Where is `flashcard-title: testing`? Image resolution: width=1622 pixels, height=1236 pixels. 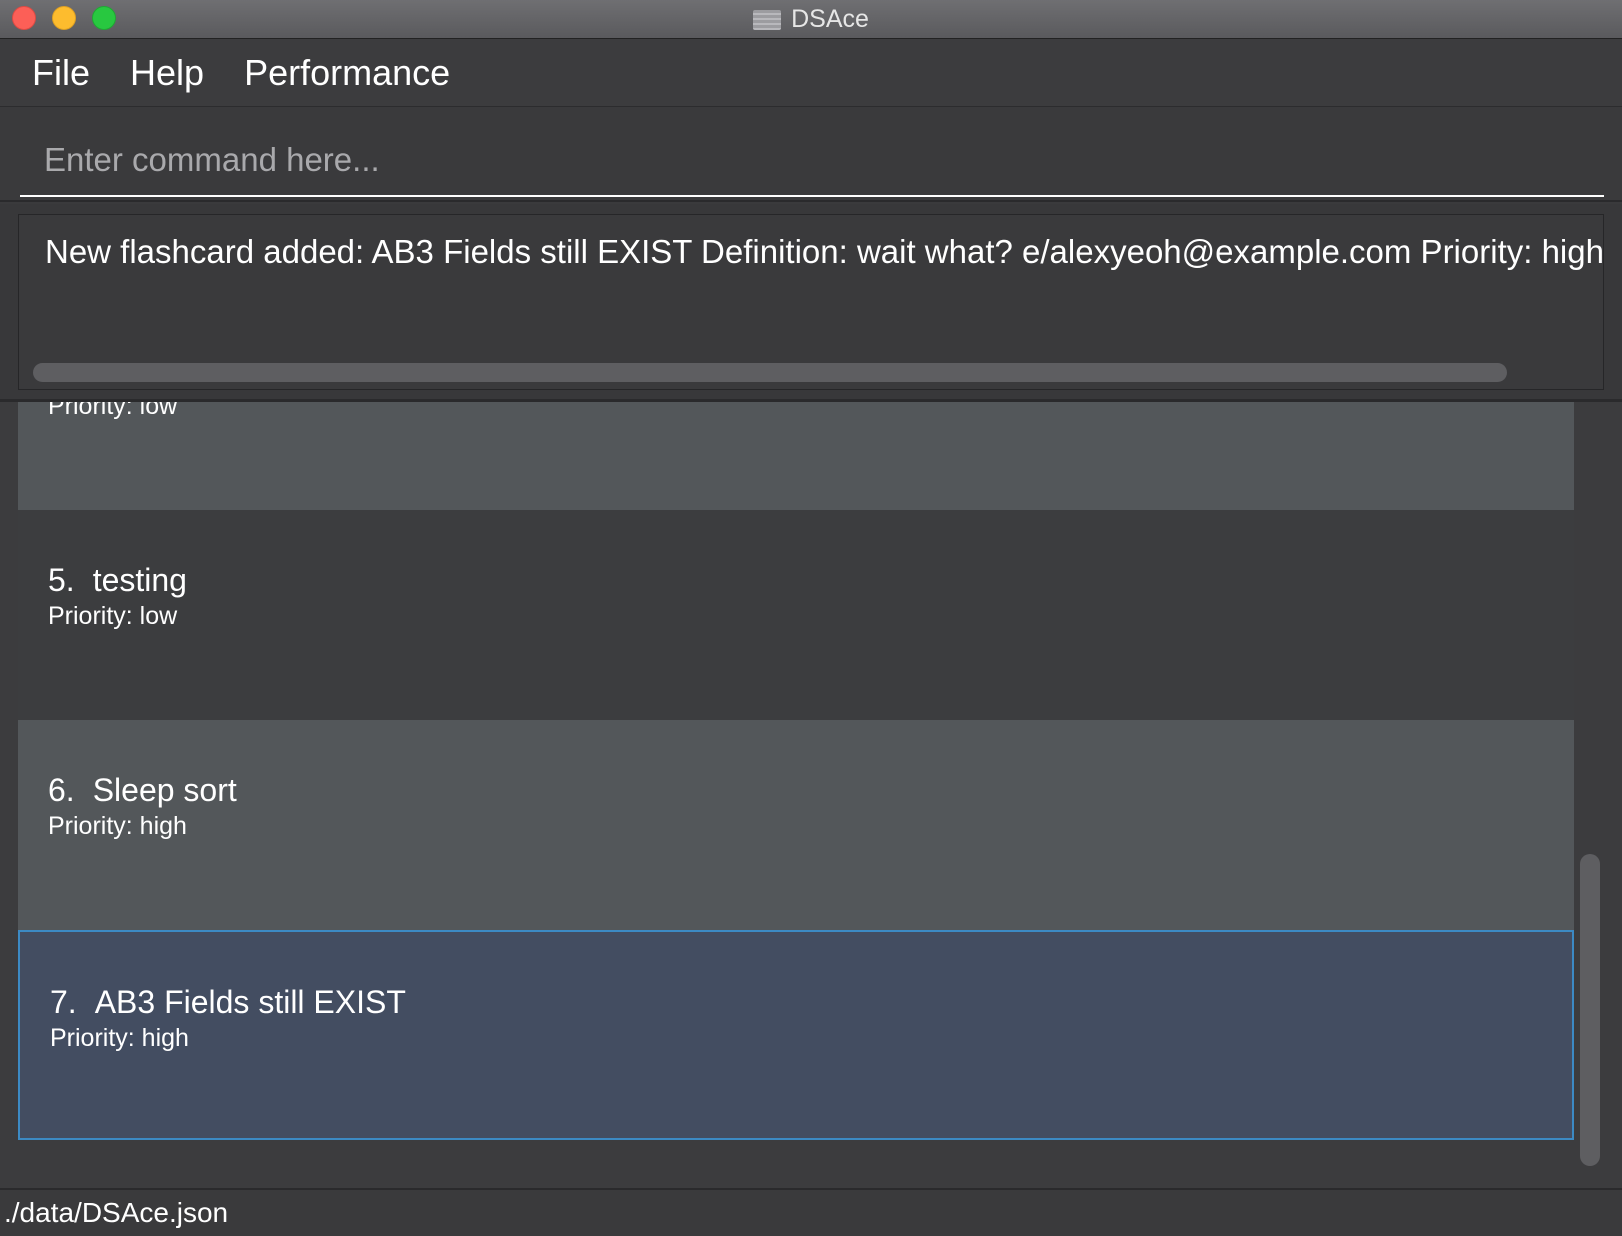
flashcard-title: testing is located at coordinates (139, 580).